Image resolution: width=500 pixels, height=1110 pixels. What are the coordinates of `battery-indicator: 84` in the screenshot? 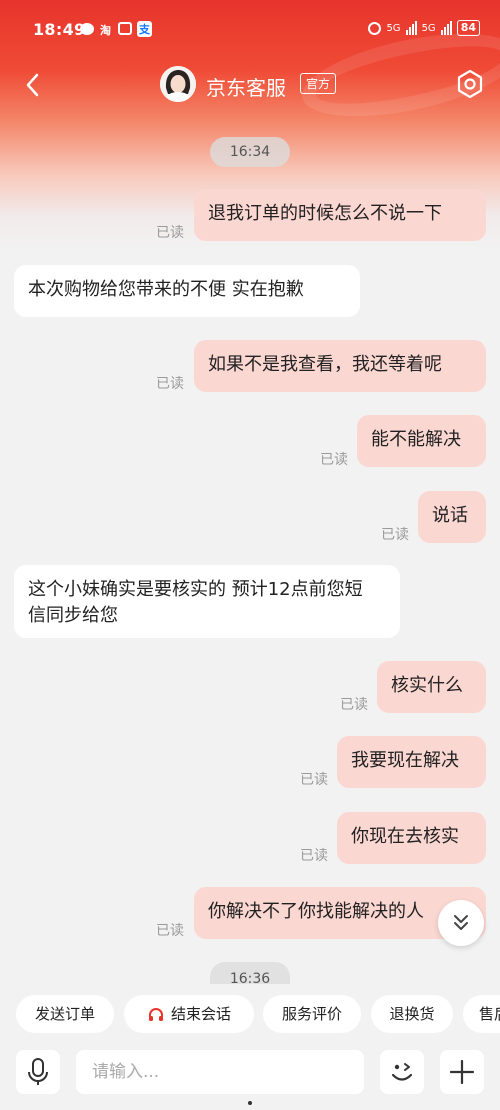 It's located at (468, 28).